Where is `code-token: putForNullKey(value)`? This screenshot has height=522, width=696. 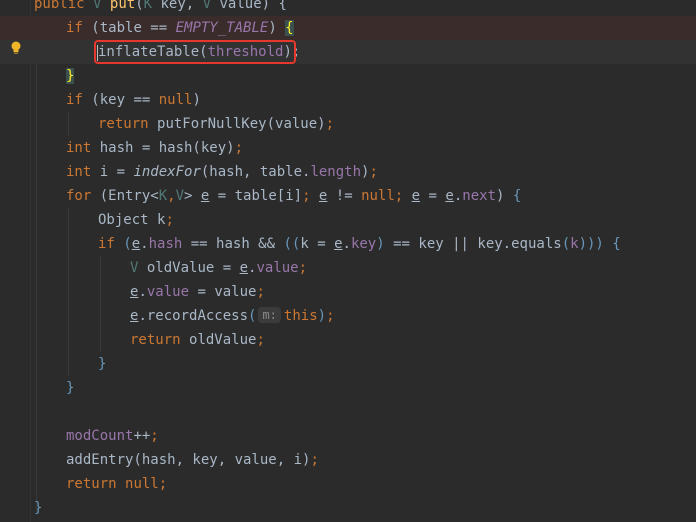
code-token: putForNullKey(value) is located at coordinates (241, 124).